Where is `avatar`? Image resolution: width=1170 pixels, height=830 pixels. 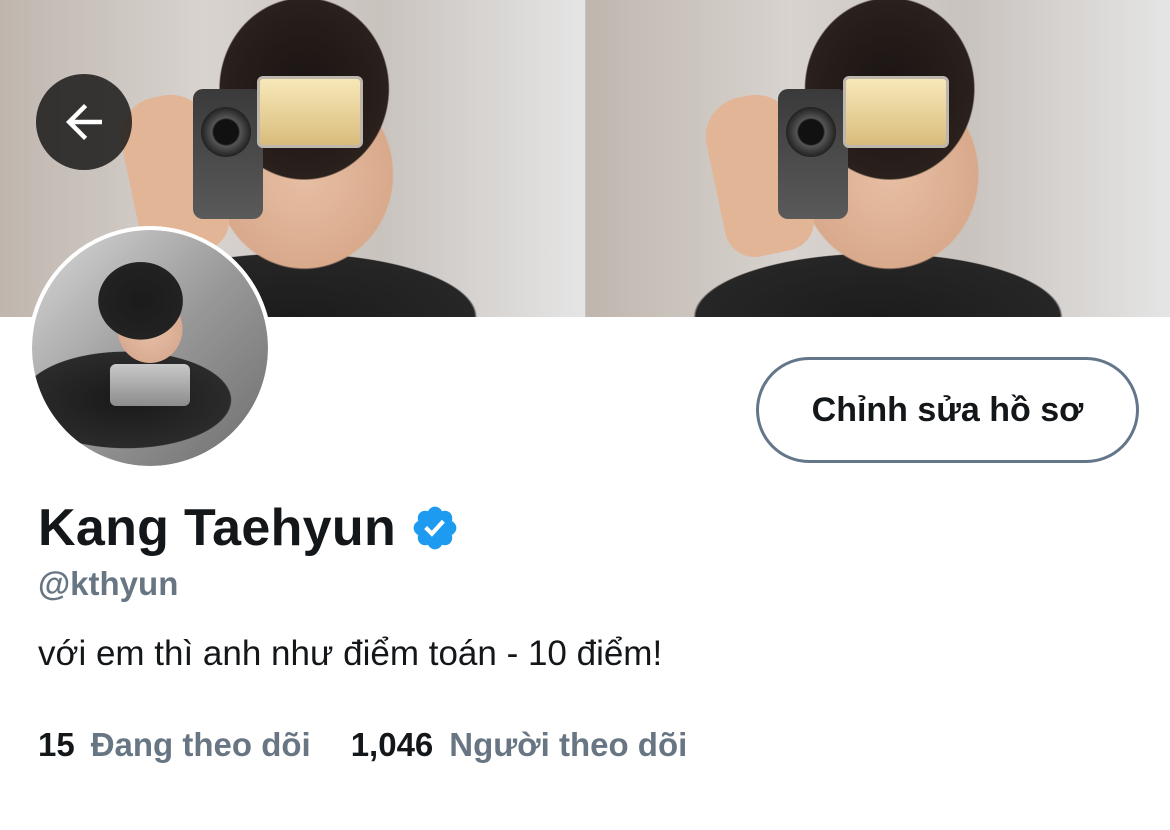 avatar is located at coordinates (150, 348).